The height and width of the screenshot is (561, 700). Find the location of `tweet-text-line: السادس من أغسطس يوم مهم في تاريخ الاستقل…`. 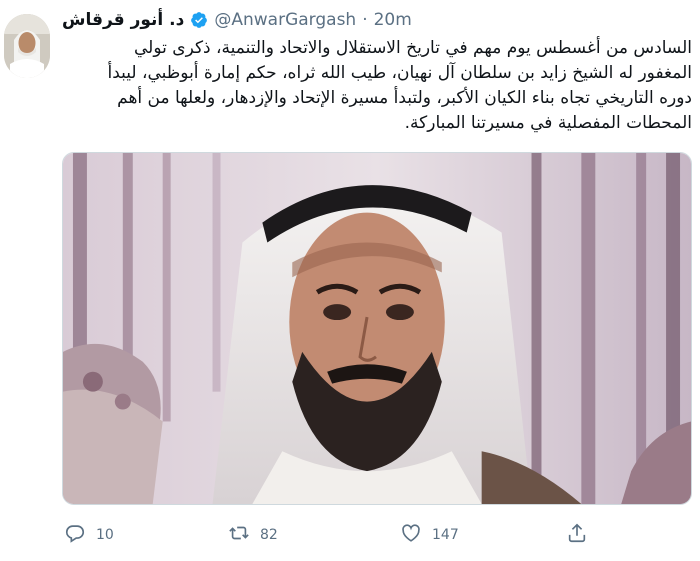

tweet-text-line: السادس من أغسطس يوم مهم في تاريخ الاستقل… is located at coordinates (413, 48).